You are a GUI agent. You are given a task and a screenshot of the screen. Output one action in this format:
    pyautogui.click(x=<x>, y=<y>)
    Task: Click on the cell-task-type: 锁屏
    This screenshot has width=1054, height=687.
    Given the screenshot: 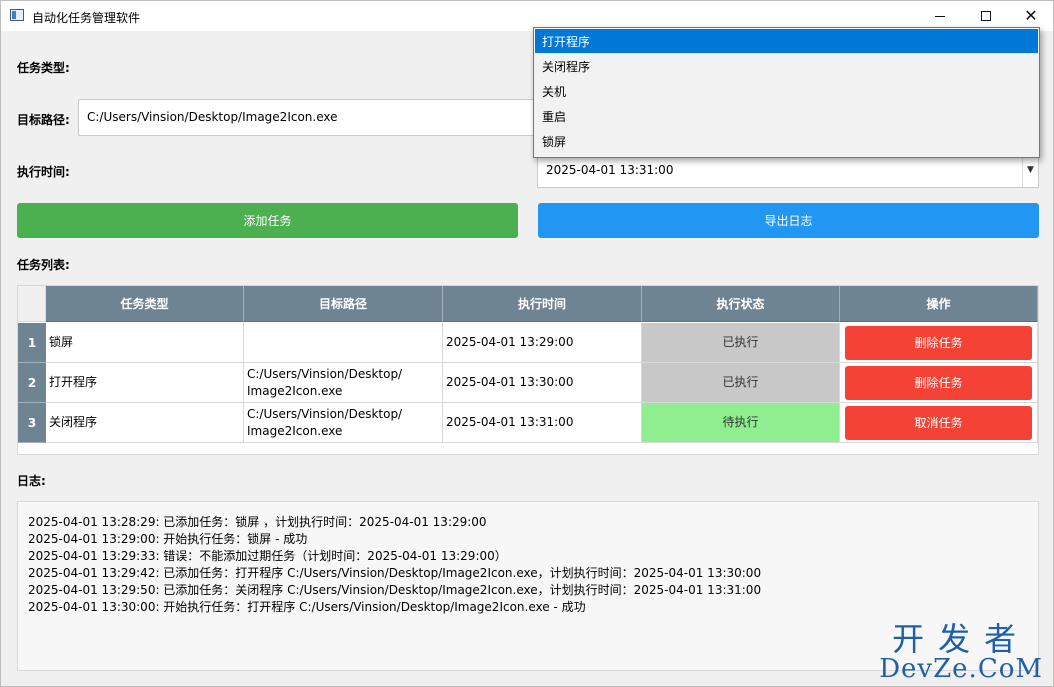 What is the action you would take?
    pyautogui.click(x=145, y=343)
    